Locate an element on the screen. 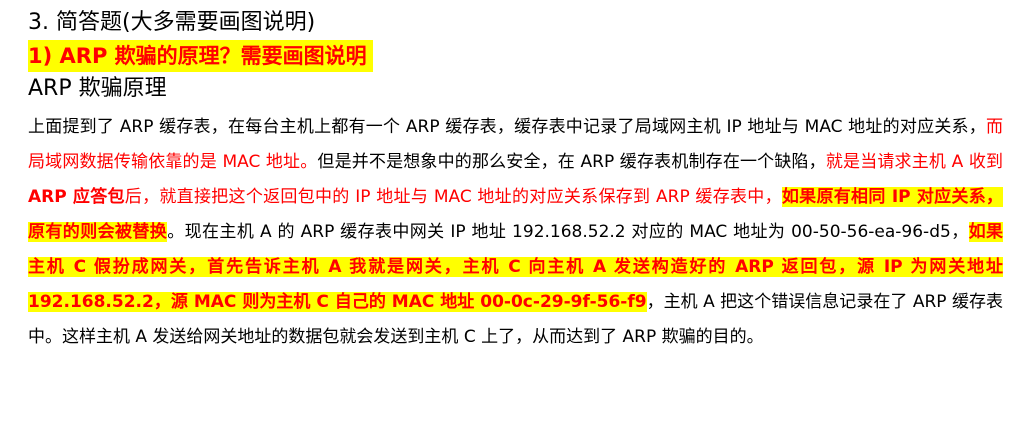  section-heading: 3. 简答题(大多需要画图说明) is located at coordinates (172, 22).